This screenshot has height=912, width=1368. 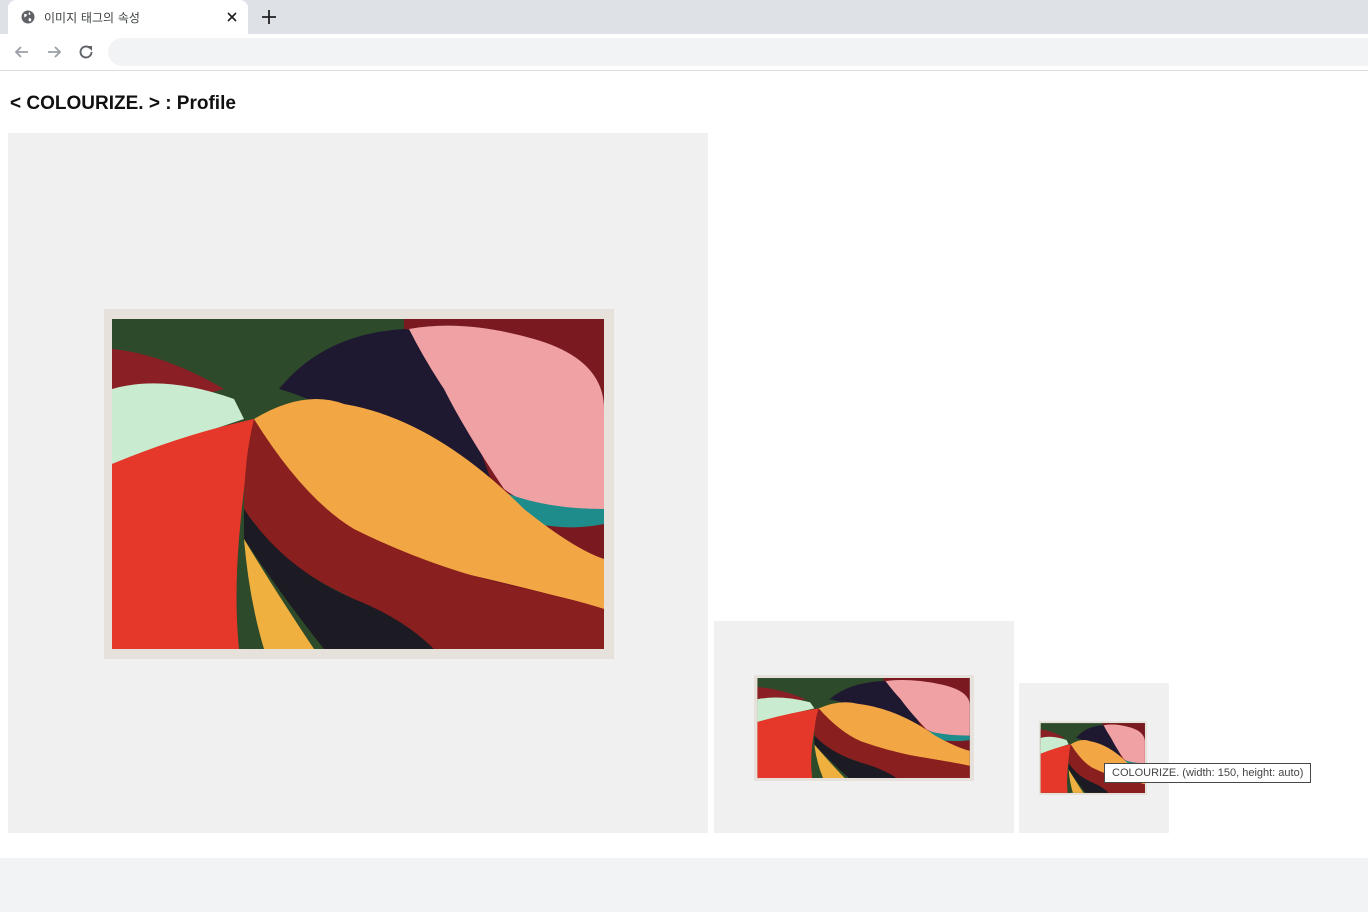 I want to click on close-icon, so click(x=232, y=17).